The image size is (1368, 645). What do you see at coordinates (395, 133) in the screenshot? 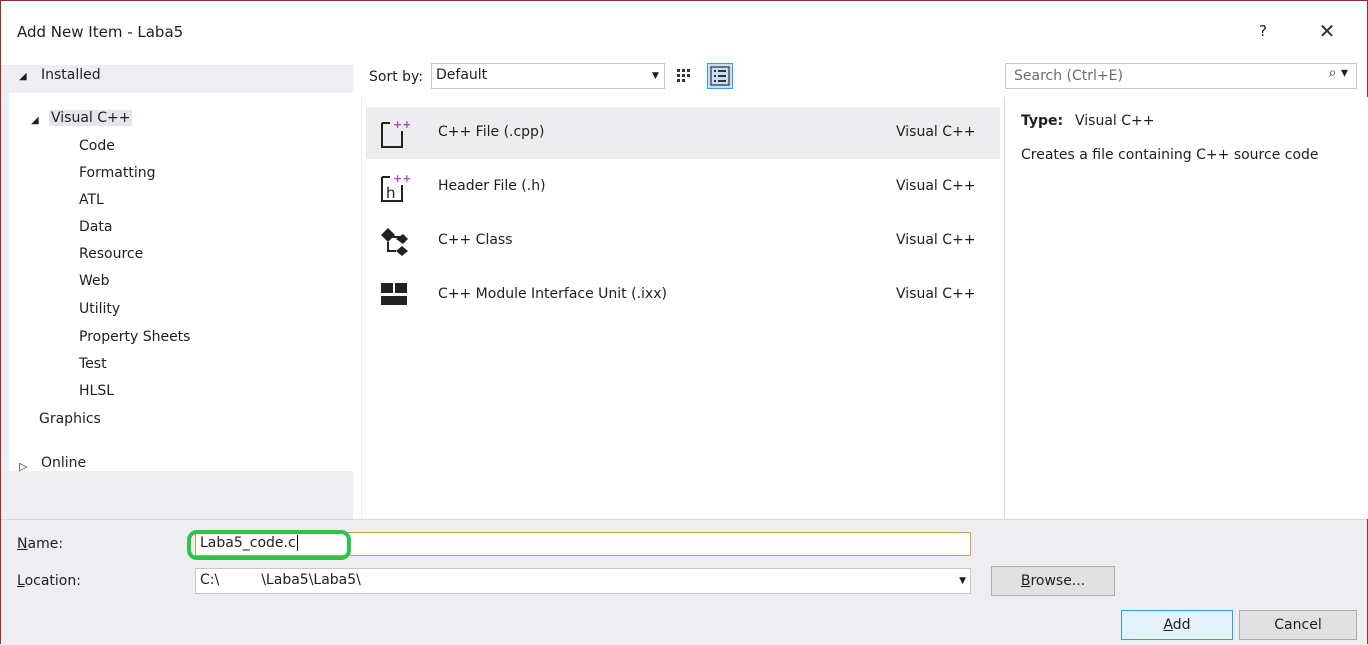
I see `cpp-file-icon: ++` at bounding box center [395, 133].